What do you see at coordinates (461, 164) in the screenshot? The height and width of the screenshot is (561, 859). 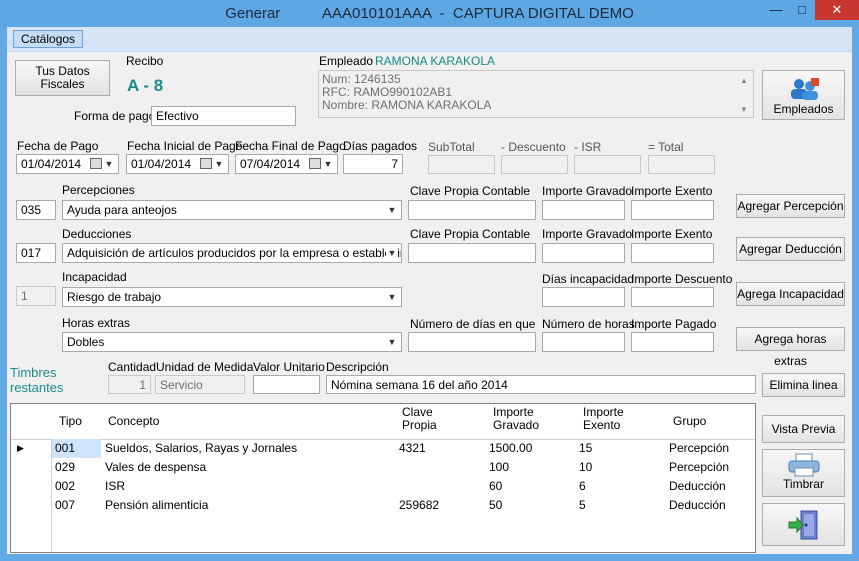 I see `subtotal-field` at bounding box center [461, 164].